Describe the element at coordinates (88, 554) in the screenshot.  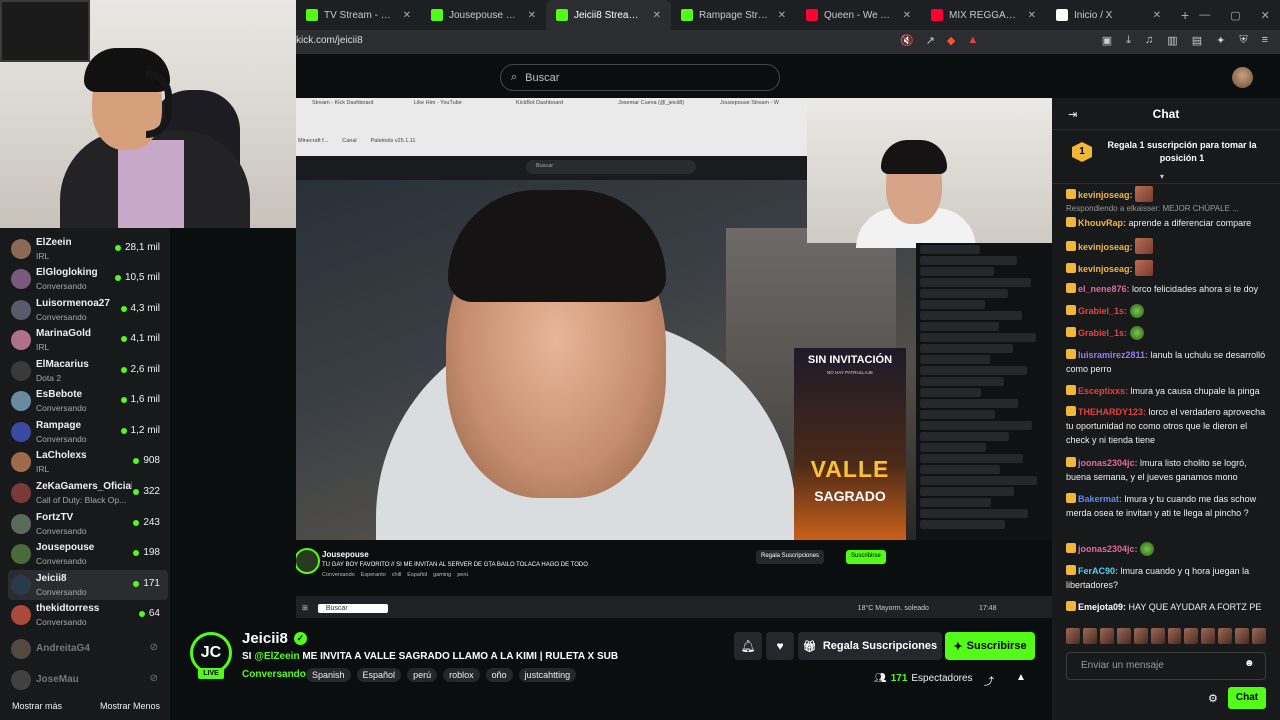
I see `sidebar-channel: Jousepouse Conversando 198` at that location.